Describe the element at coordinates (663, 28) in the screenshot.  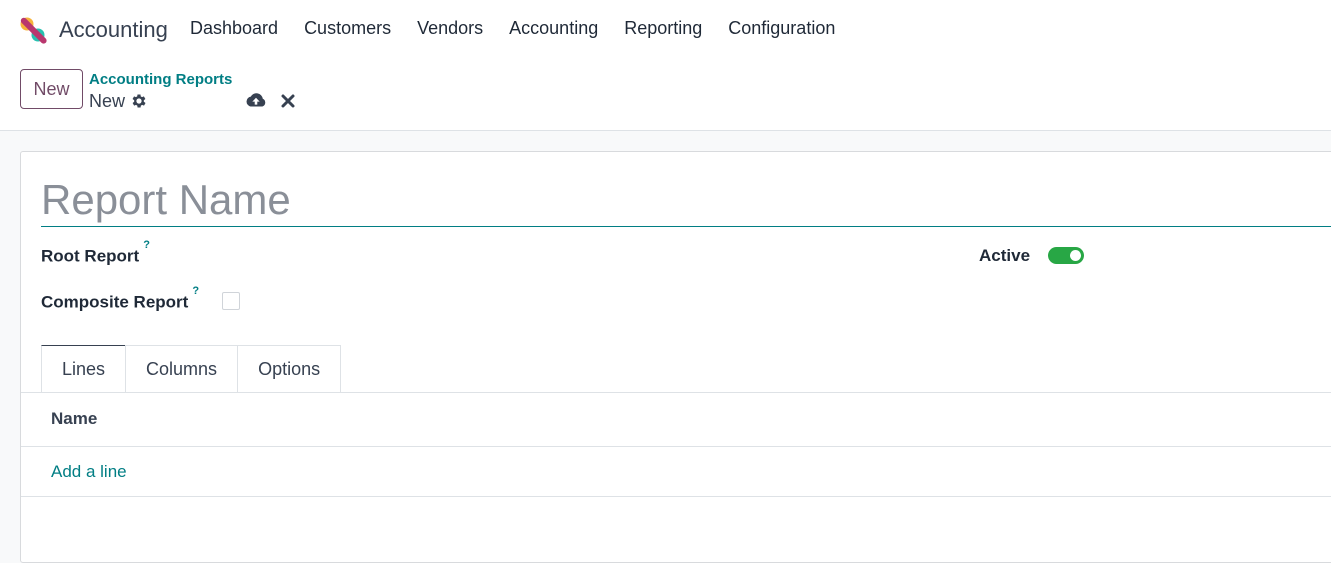
I see `menu-reporting: Reporting` at that location.